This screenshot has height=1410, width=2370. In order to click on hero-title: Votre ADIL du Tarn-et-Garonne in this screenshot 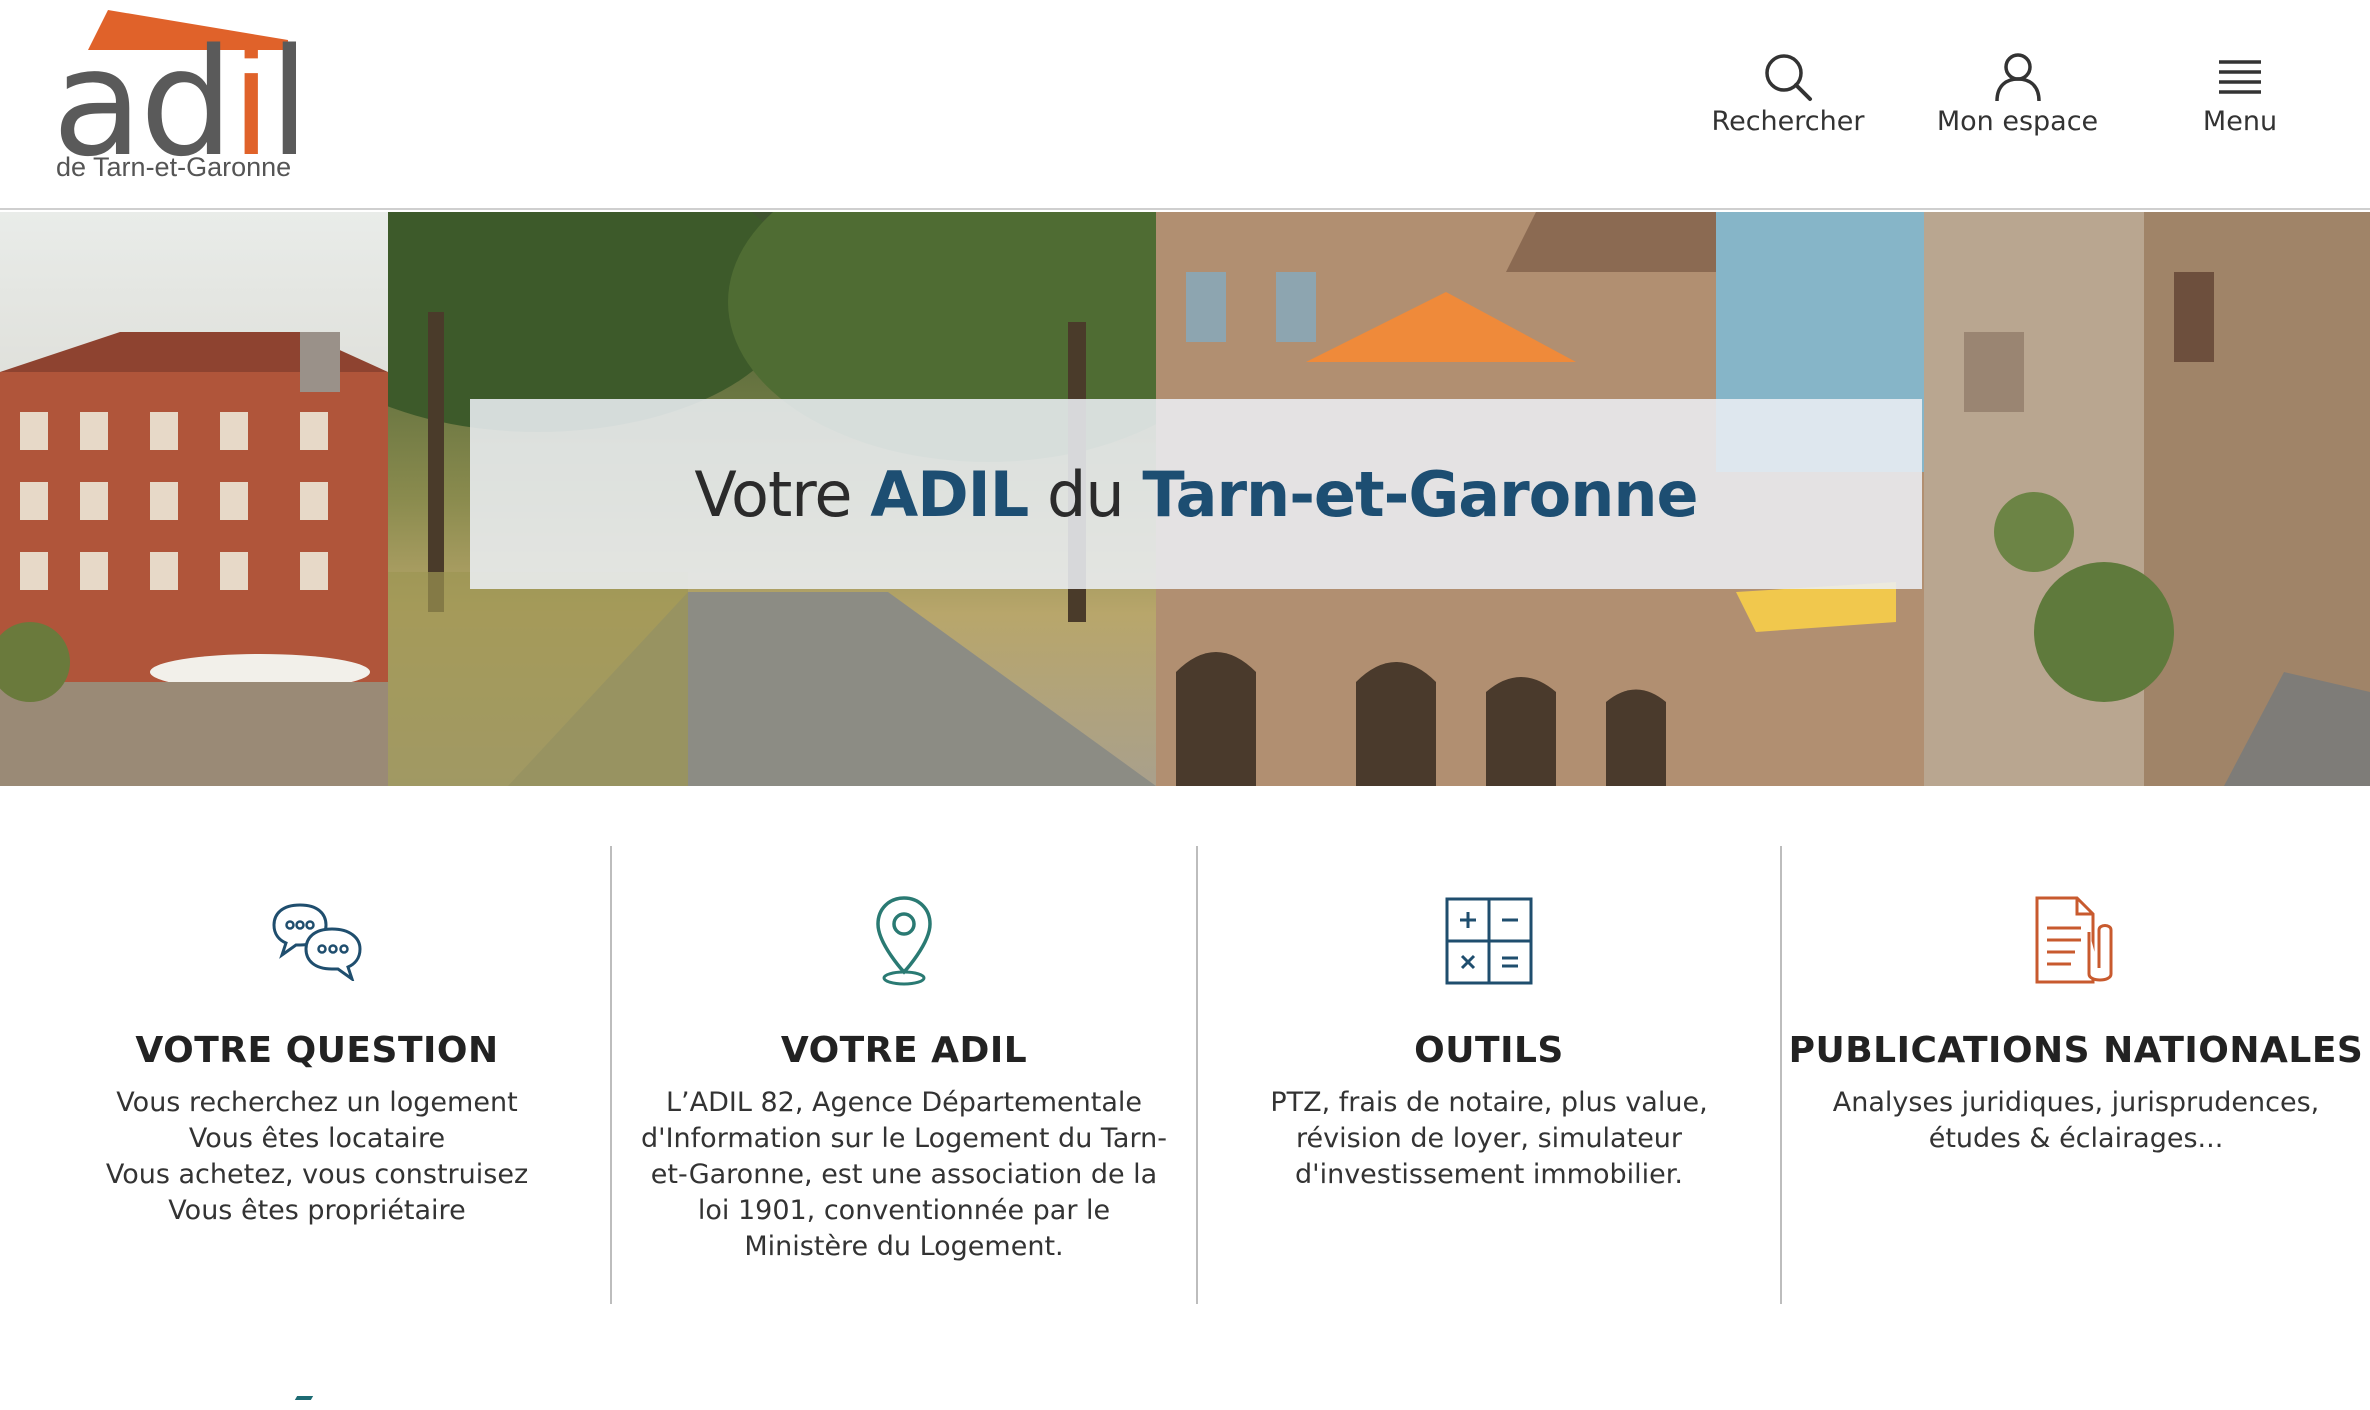, I will do `click(1196, 494)`.